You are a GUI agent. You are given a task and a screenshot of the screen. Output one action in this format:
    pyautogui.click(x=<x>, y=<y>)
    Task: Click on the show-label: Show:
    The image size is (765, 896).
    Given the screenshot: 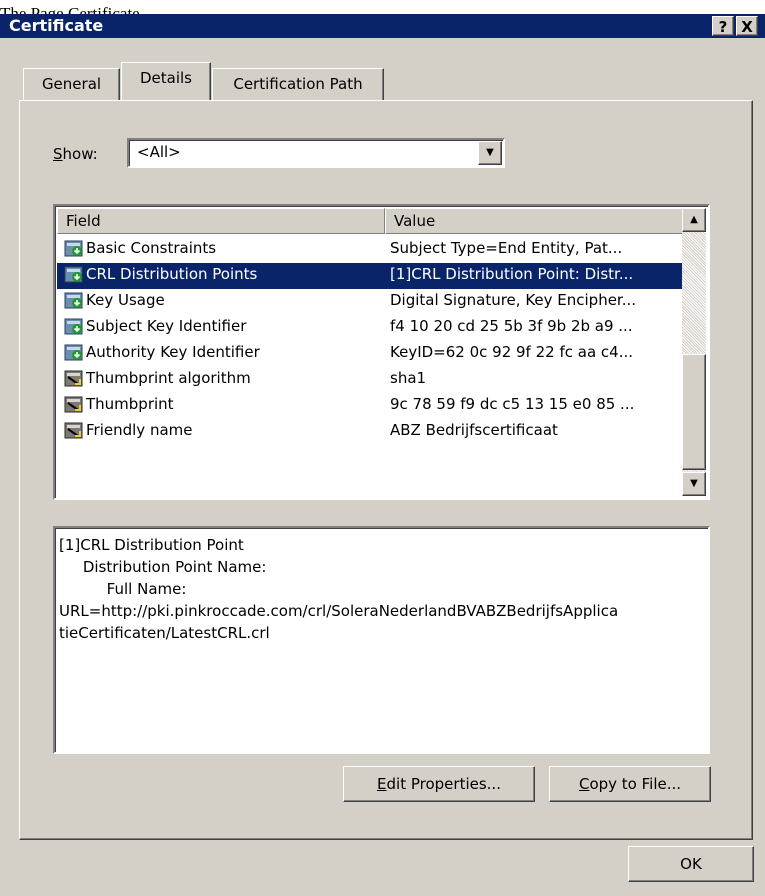 What is the action you would take?
    pyautogui.click(x=75, y=154)
    